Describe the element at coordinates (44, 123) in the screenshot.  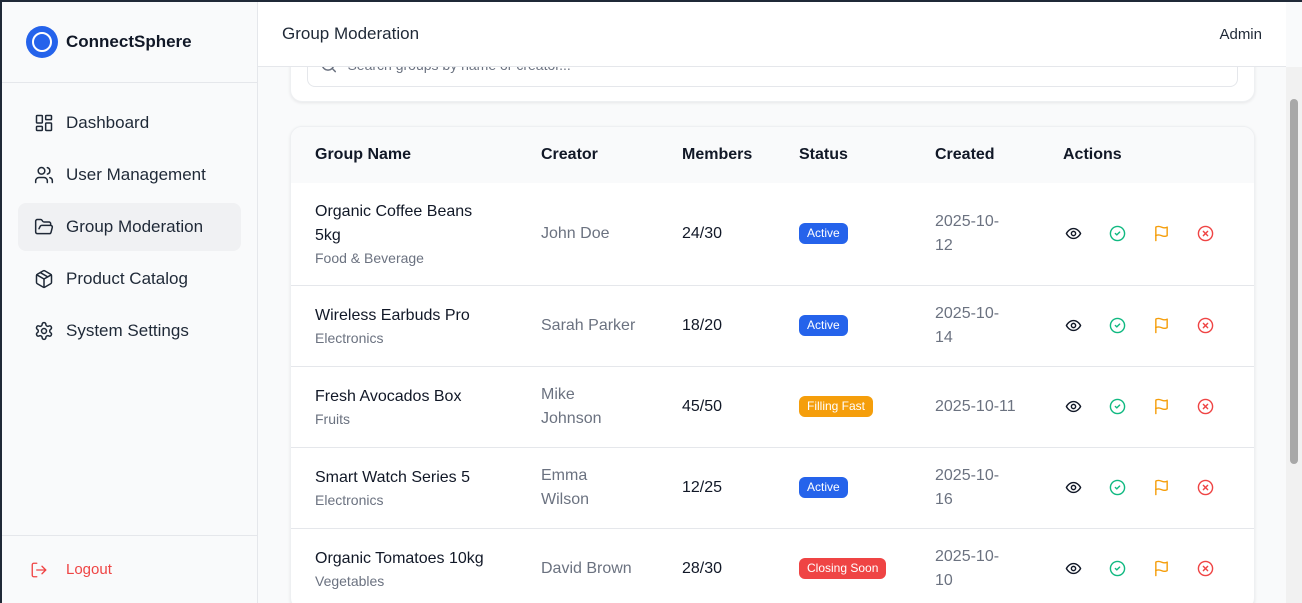
I see `dashboard-icon` at that location.